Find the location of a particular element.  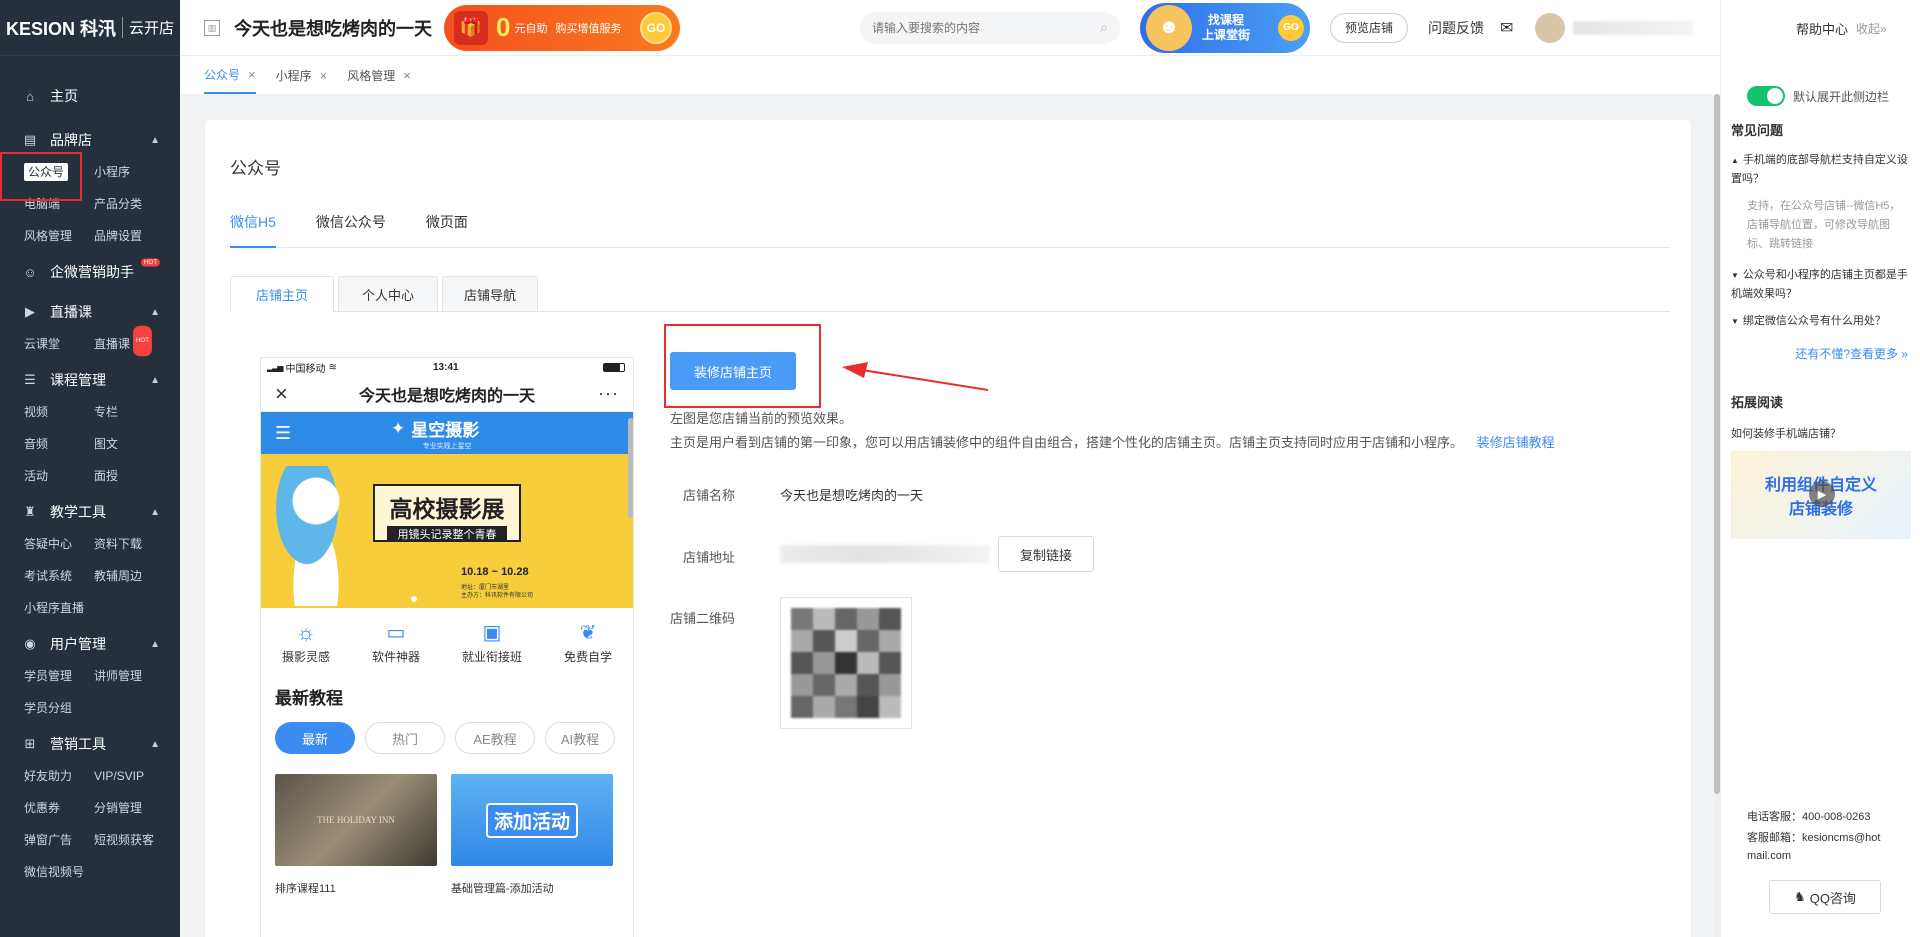

sidebar-item-channels: 微信视频号 is located at coordinates (59, 872).